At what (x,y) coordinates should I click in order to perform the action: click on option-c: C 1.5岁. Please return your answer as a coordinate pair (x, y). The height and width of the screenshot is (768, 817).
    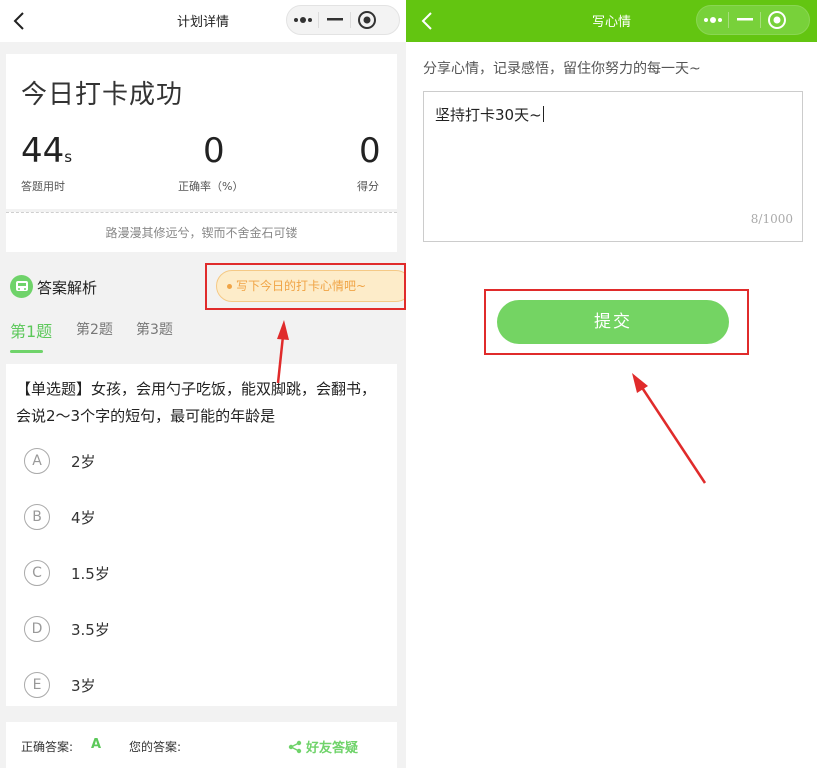
    Looking at the image, I should click on (174, 573).